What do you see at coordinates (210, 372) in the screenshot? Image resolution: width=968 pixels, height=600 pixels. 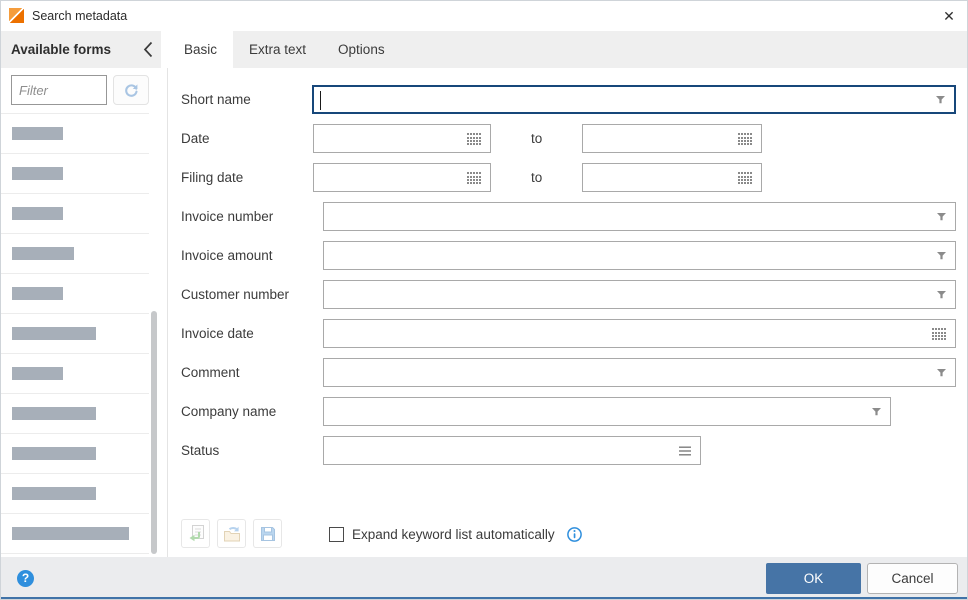 I see `field-label-comment: Comment` at bounding box center [210, 372].